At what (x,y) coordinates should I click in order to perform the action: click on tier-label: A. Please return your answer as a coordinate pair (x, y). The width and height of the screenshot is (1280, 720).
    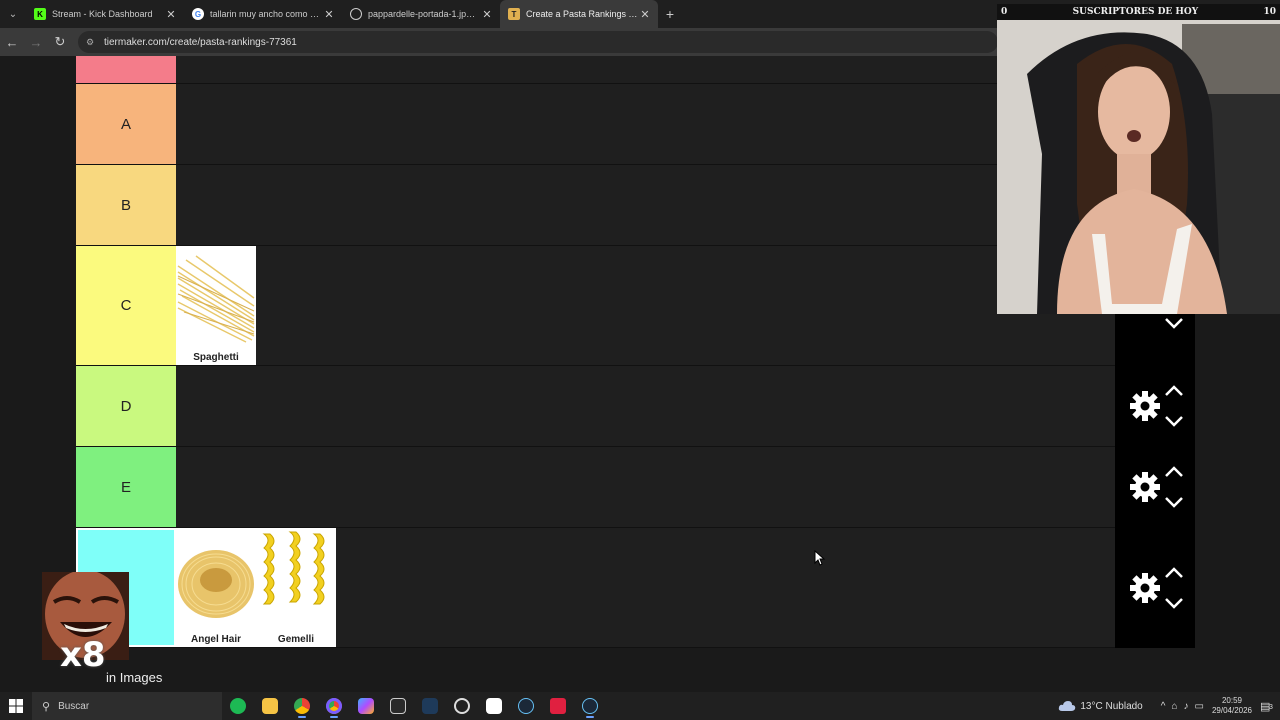
    Looking at the image, I should click on (126, 124).